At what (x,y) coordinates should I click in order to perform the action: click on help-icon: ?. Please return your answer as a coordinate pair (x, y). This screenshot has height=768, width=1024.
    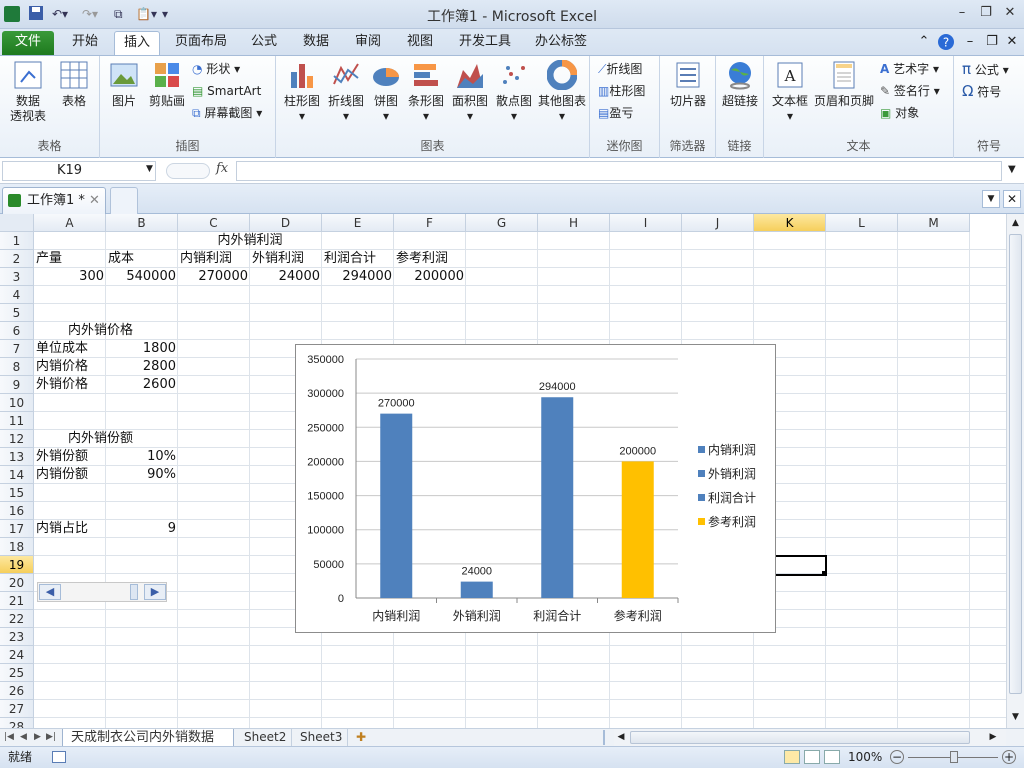
    Looking at the image, I should click on (946, 45).